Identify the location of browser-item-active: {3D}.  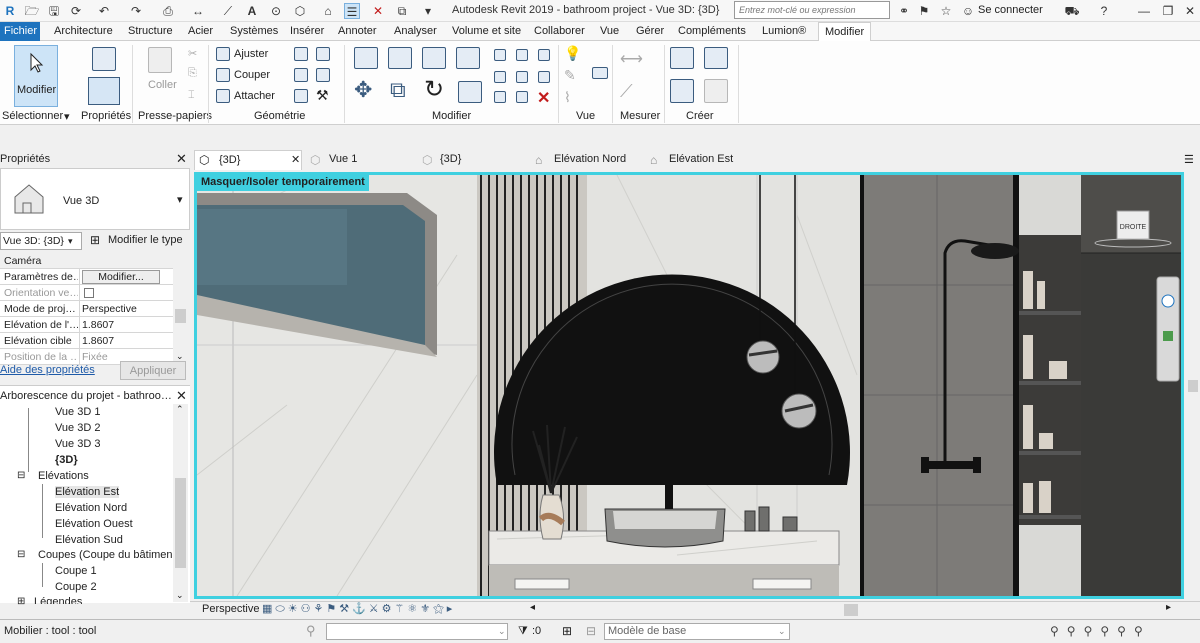
(66, 460).